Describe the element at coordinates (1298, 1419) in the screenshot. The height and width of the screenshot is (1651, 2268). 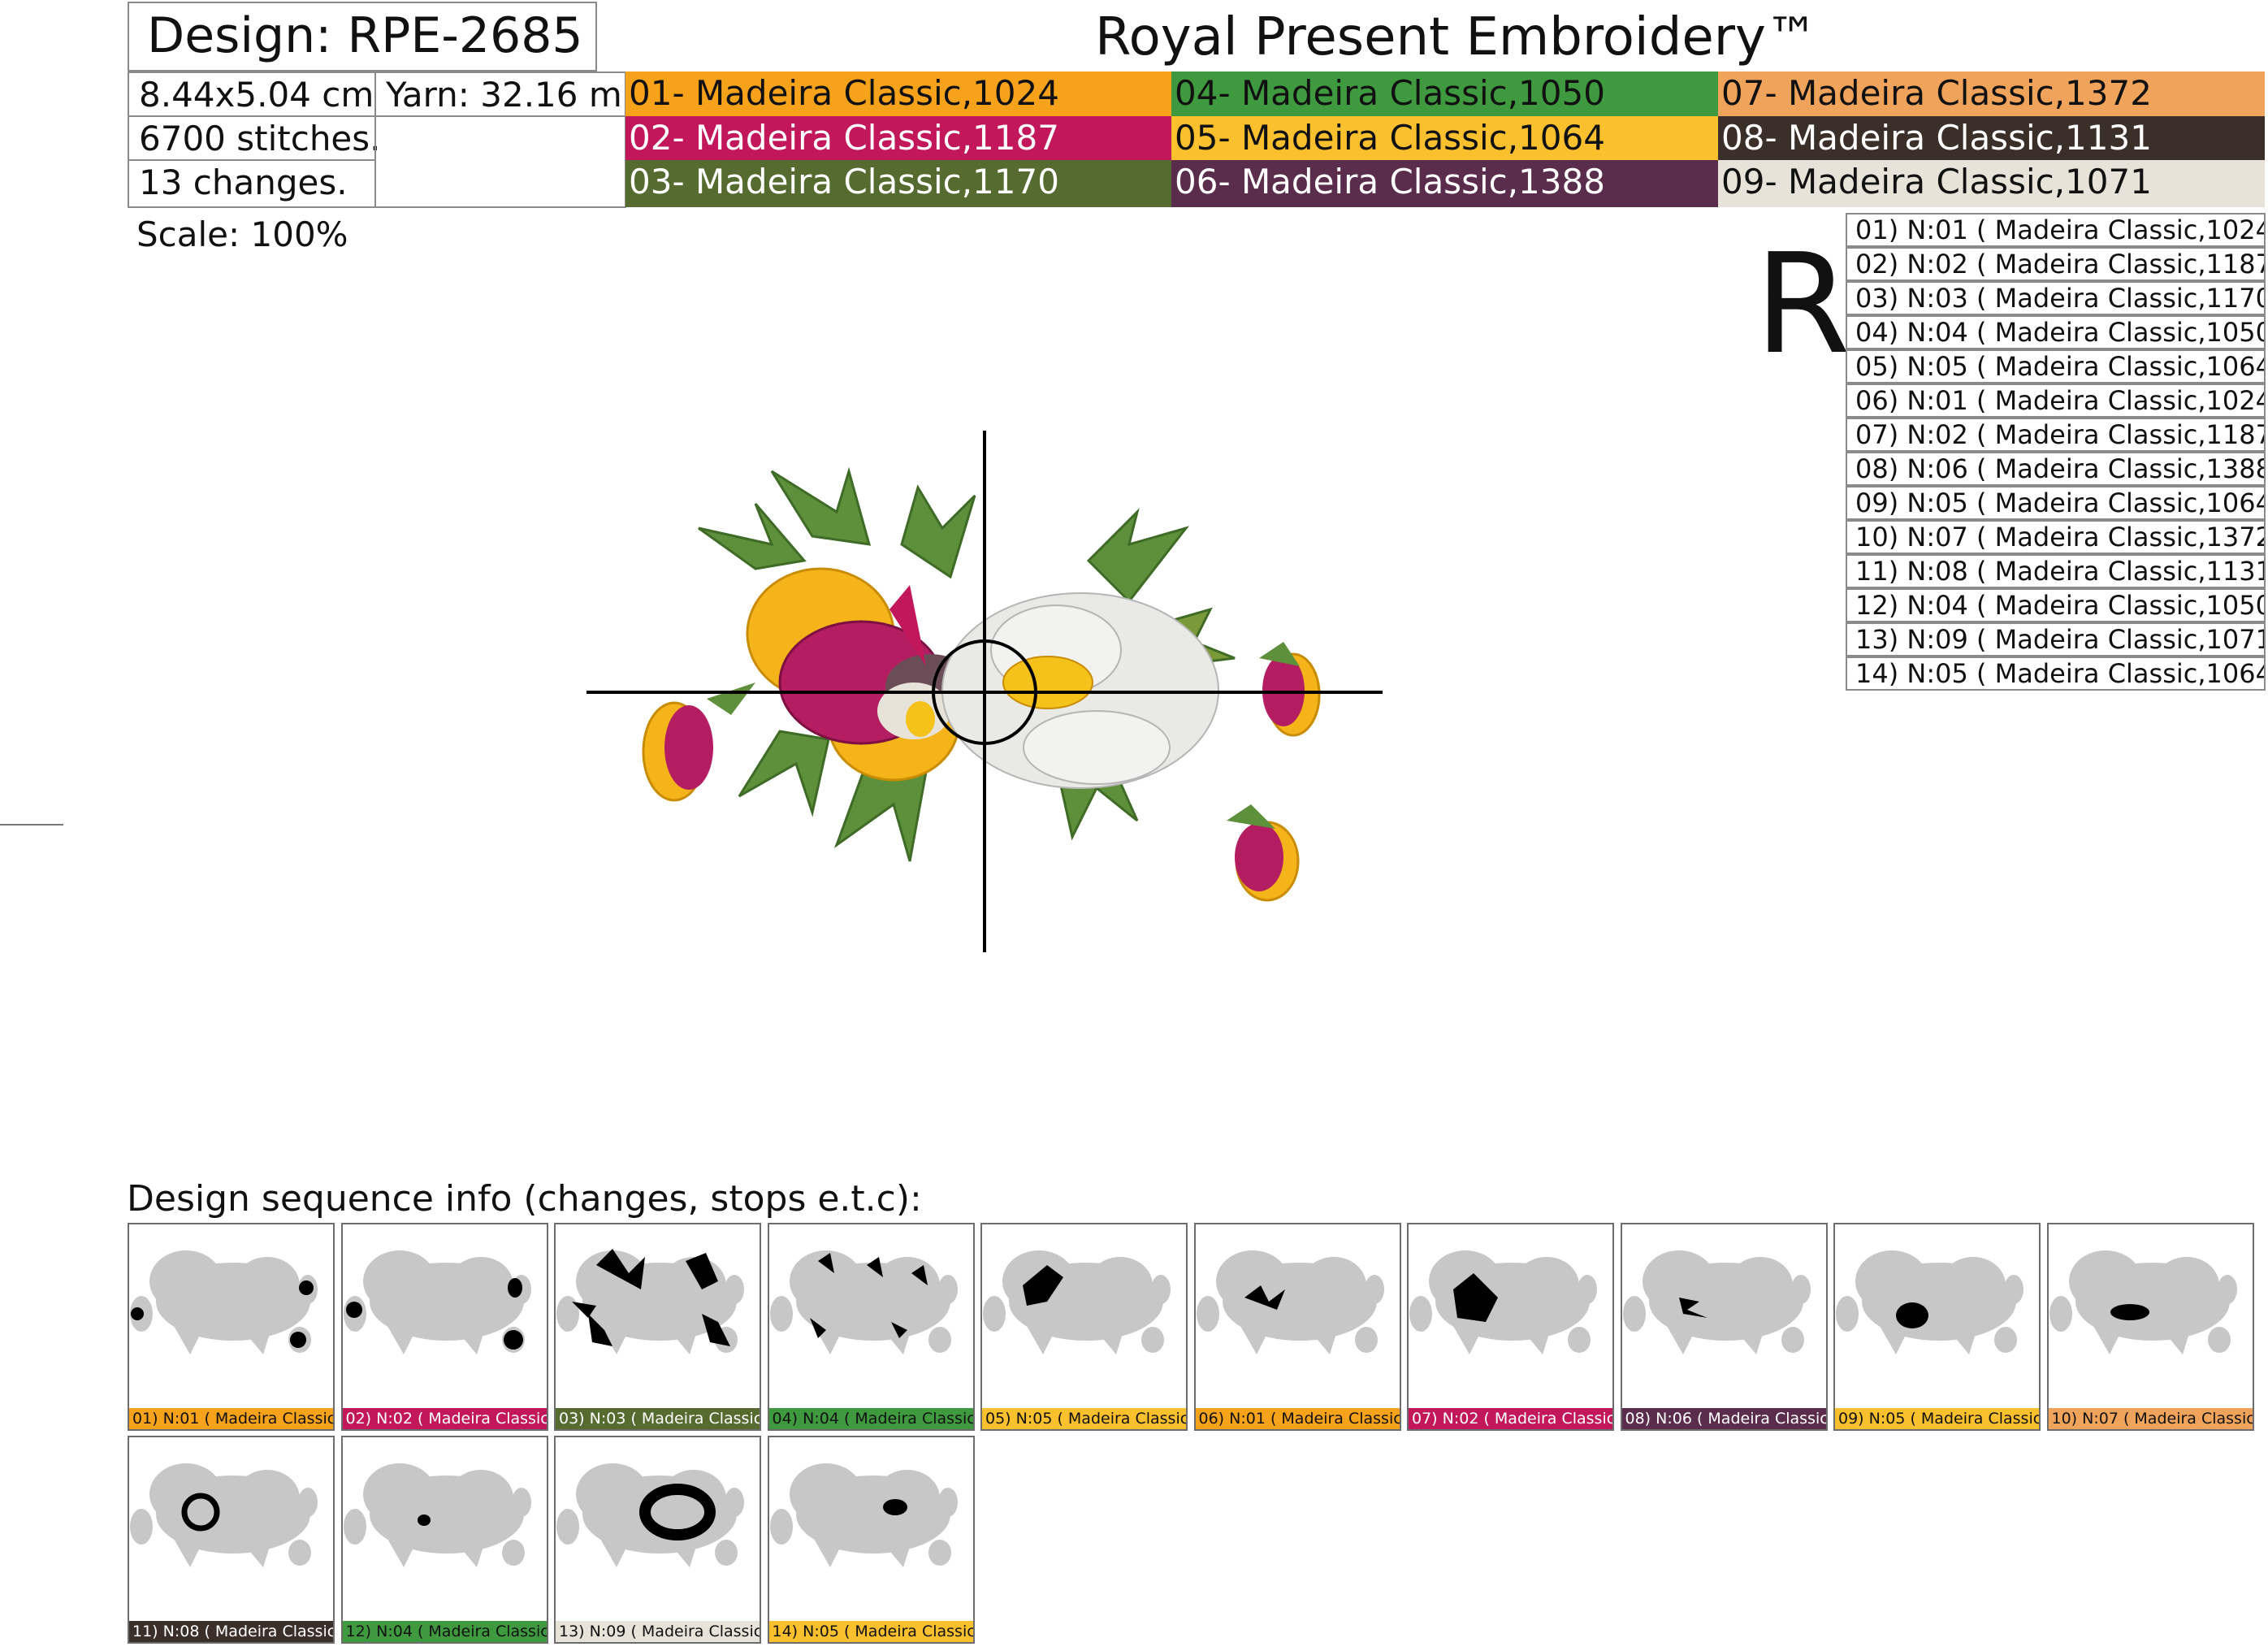
I see `thumbnail-label: 06) N:01 ( Madeira Classic,` at that location.